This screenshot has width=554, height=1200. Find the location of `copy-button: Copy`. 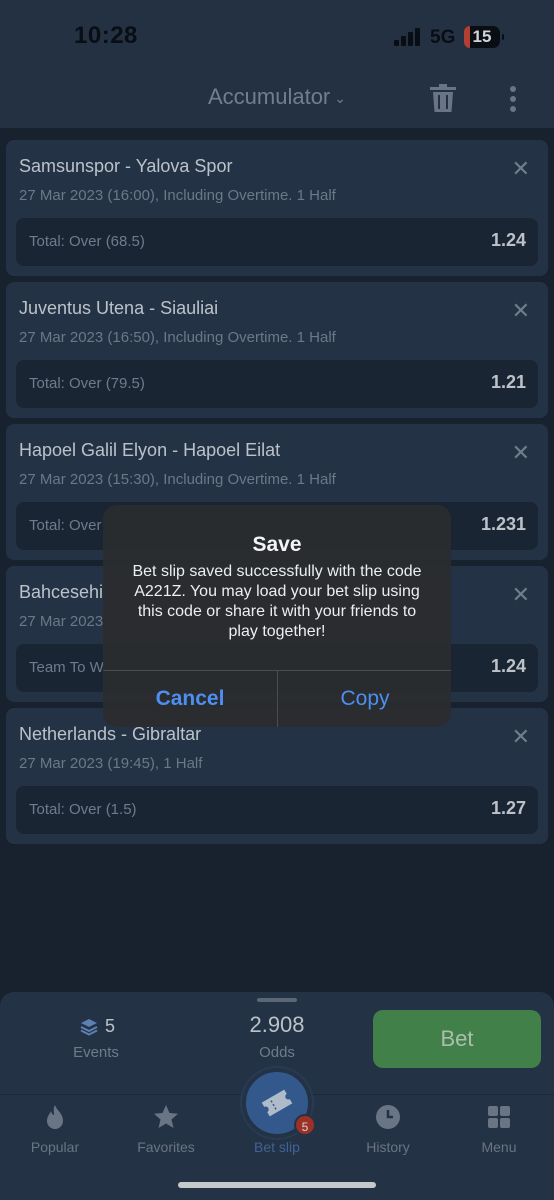

copy-button: Copy is located at coordinates (364, 699).